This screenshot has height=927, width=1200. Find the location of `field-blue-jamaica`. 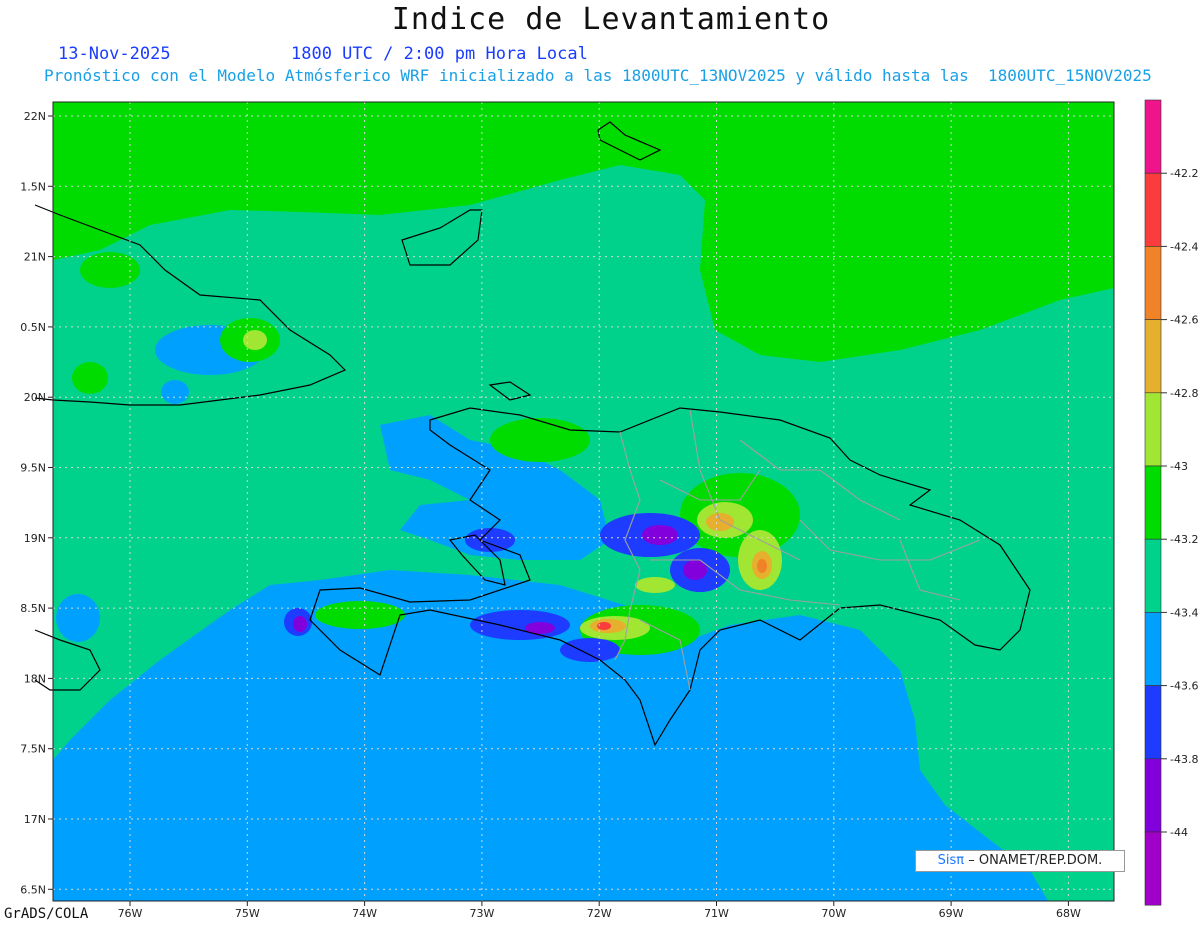

field-blue-jamaica is located at coordinates (78, 618).